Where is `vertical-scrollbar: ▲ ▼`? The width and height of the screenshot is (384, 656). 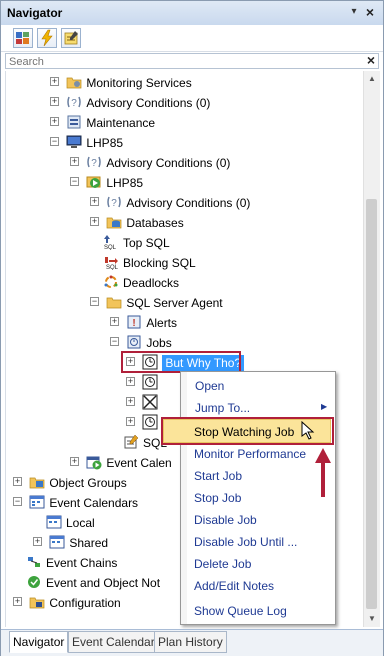 vertical-scrollbar: ▲ ▼ is located at coordinates (371, 349).